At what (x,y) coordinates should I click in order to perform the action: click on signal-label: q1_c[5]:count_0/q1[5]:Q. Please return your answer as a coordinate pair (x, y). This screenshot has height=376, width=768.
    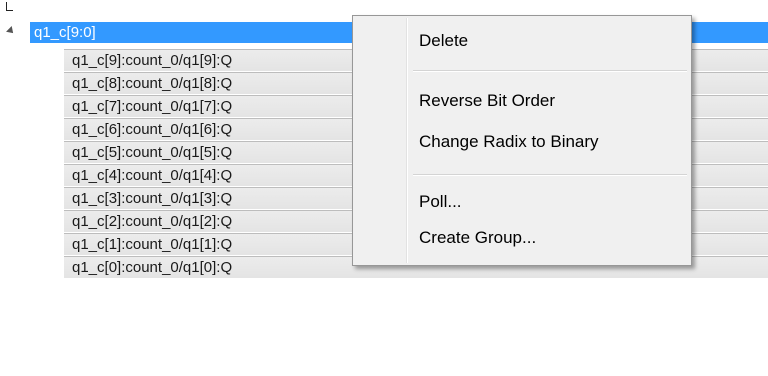
    Looking at the image, I should click on (152, 152).